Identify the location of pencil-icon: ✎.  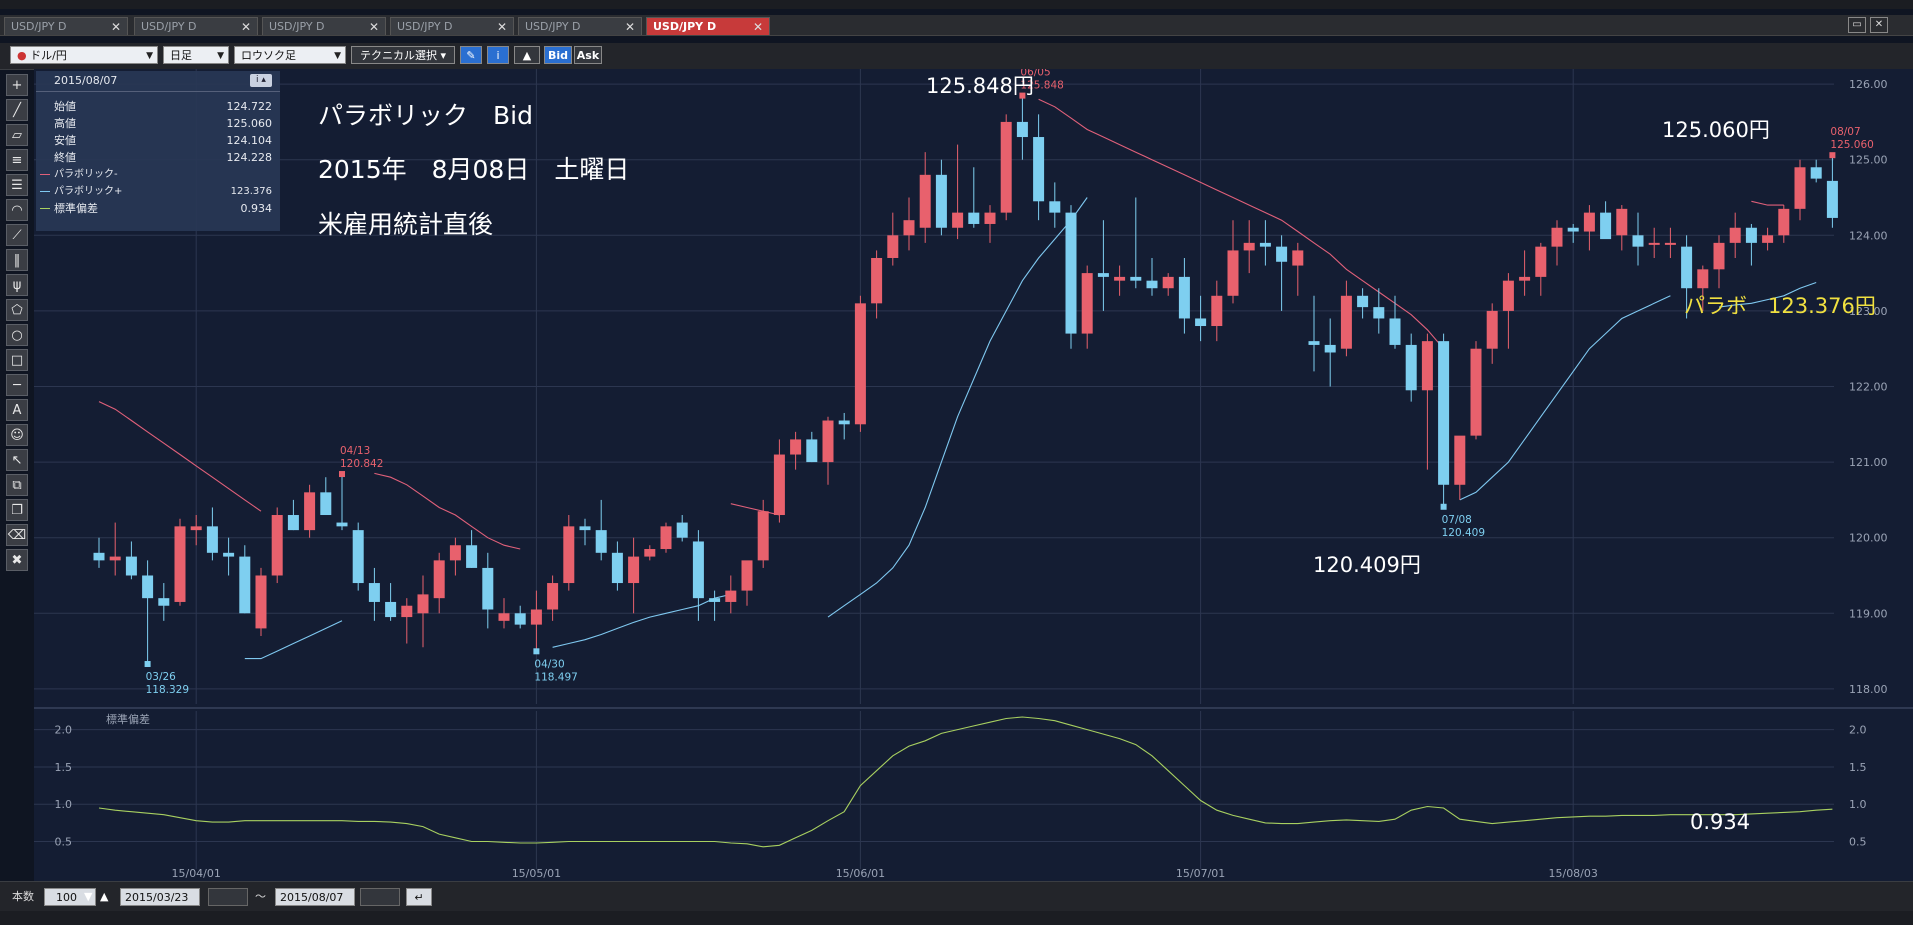
(471, 55).